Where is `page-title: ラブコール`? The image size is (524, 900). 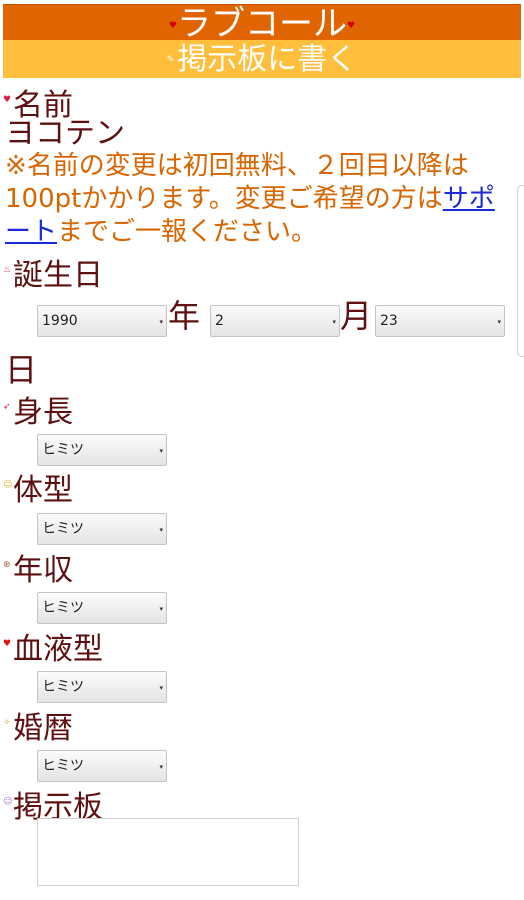
page-title: ラブコール is located at coordinates (262, 24).